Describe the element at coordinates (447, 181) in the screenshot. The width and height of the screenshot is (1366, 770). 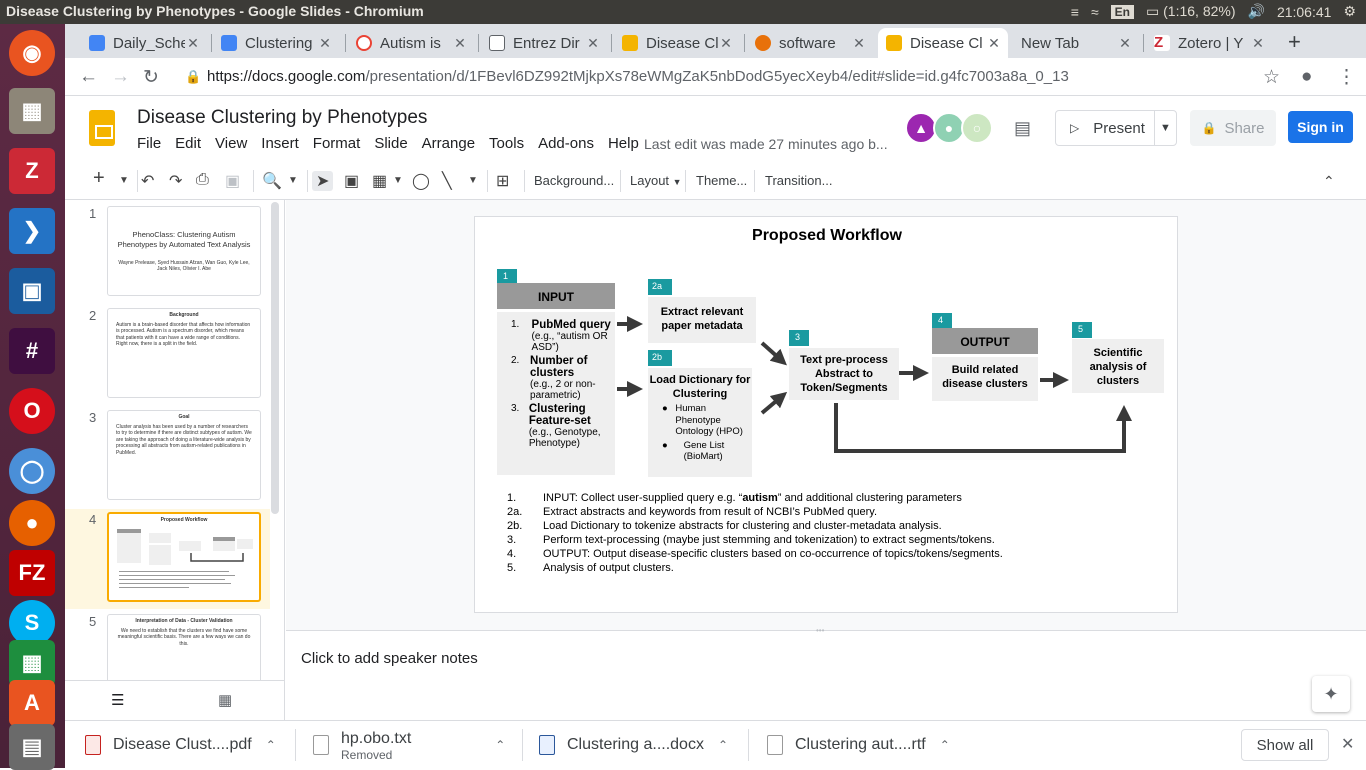
I see `line-icon: ╲` at that location.